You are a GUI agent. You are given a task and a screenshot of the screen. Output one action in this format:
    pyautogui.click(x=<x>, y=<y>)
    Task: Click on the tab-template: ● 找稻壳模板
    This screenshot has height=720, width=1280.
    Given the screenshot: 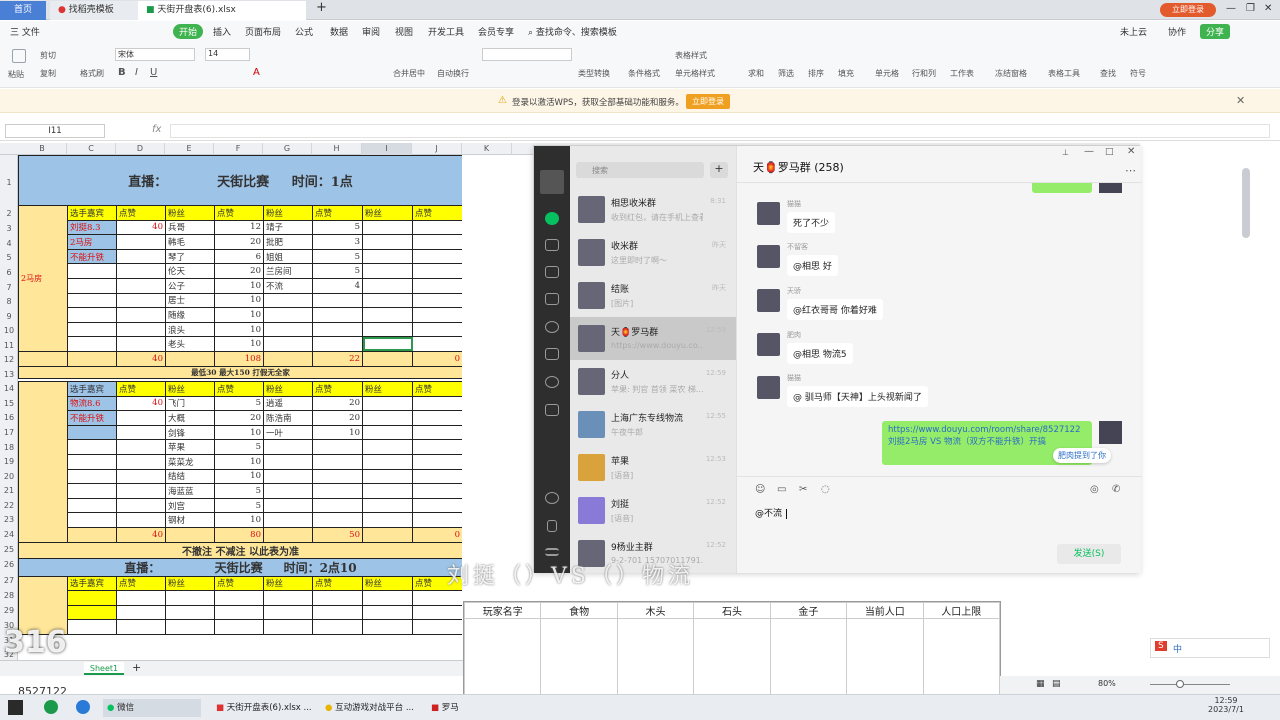 What is the action you would take?
    pyautogui.click(x=94, y=10)
    